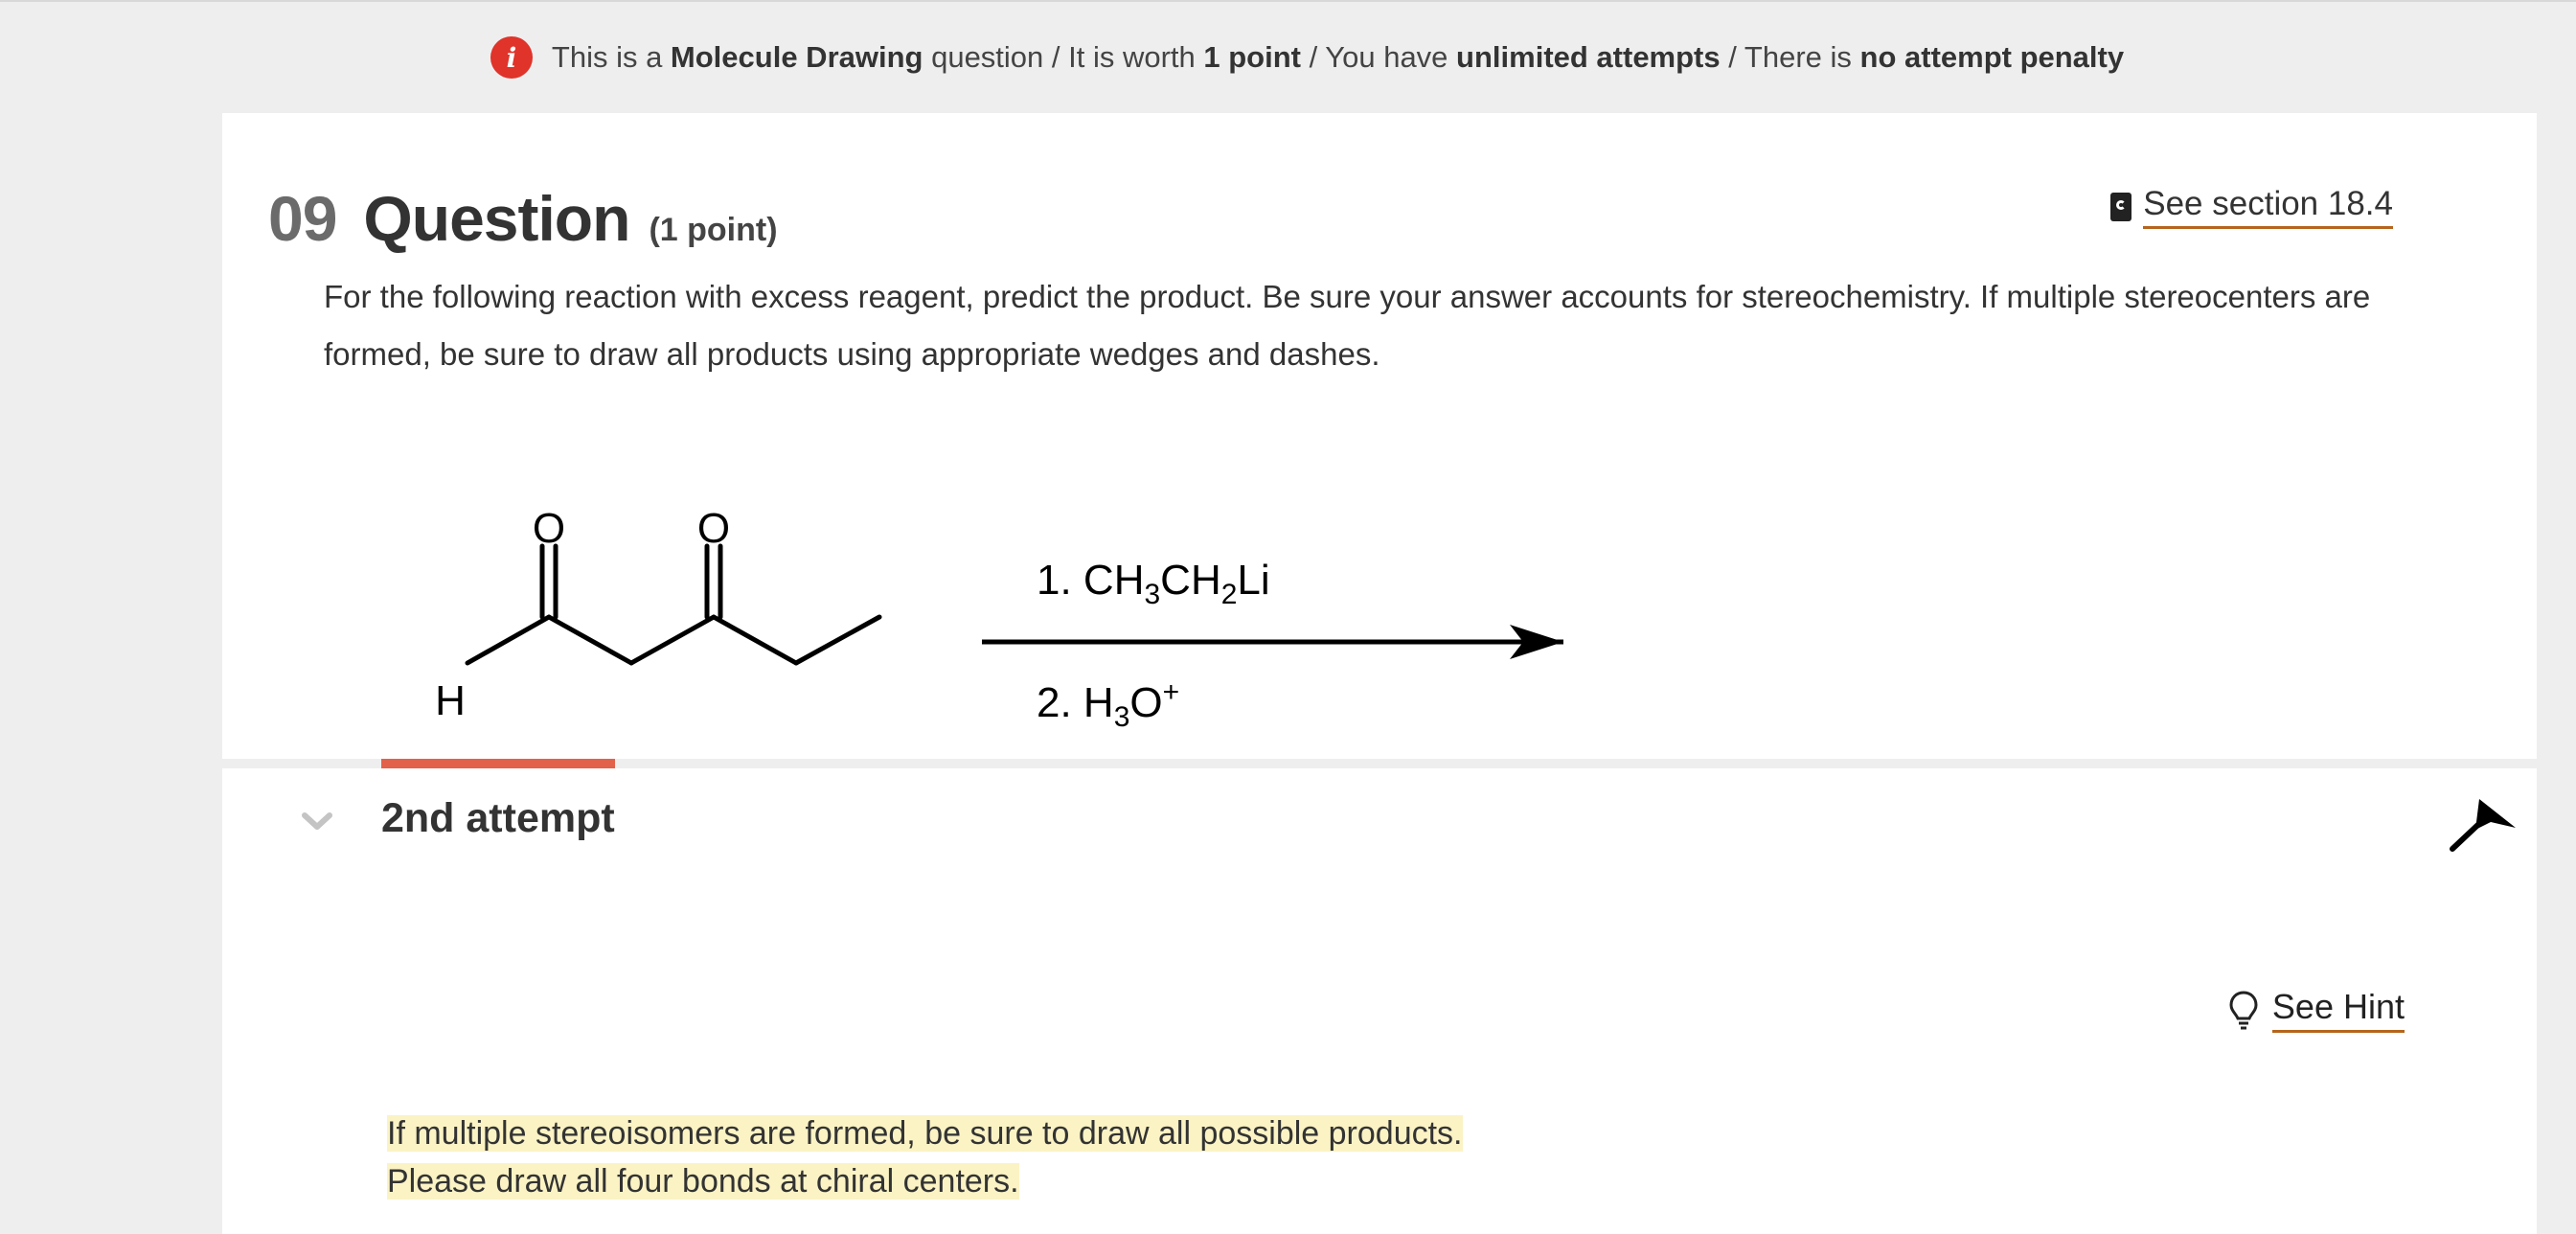 The width and height of the screenshot is (2576, 1234). I want to click on lightbulb-icon, so click(2243, 1011).